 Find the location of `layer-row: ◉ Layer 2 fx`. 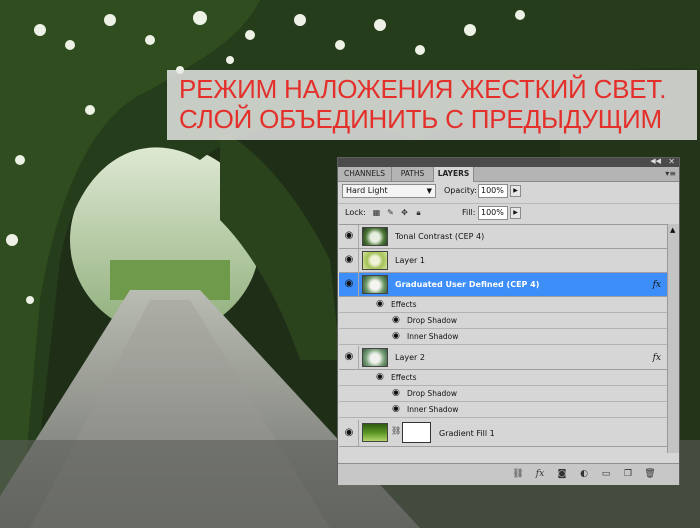

layer-row: ◉ Layer 2 fx is located at coordinates (503, 358).